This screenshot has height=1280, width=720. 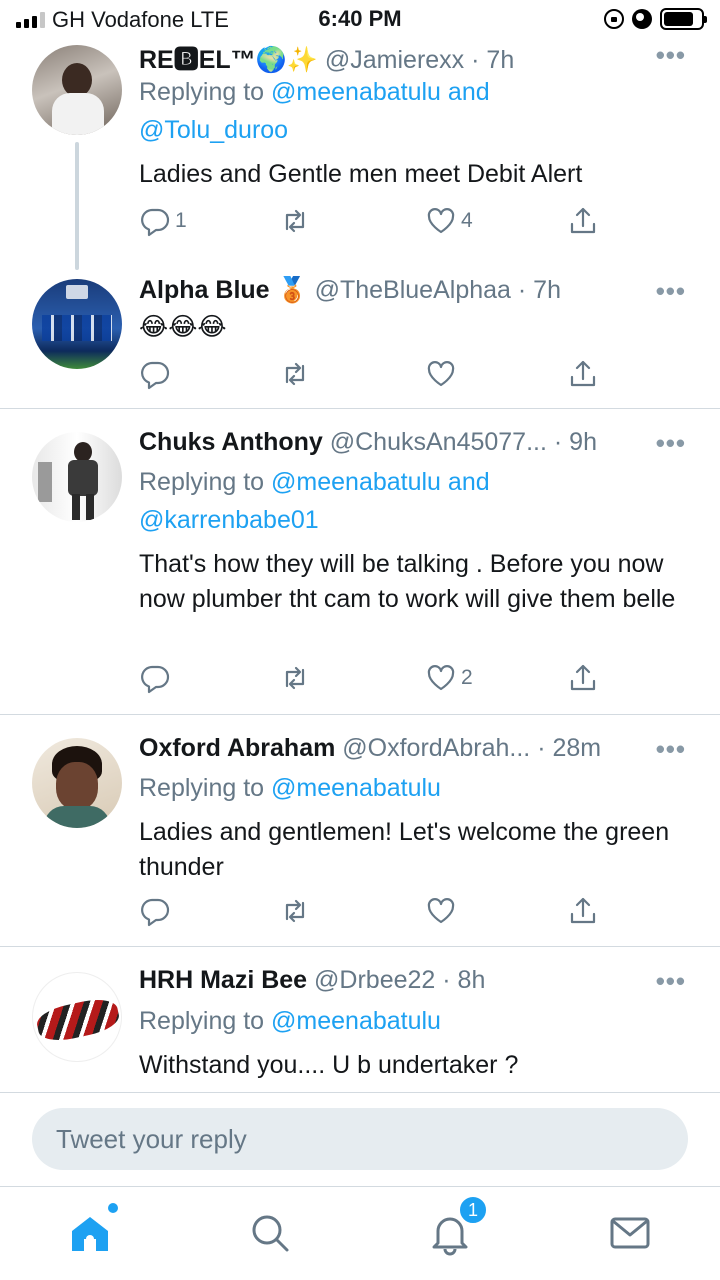 I want to click on display-name: RE🅱EL™🌍✨, so click(x=228, y=60).